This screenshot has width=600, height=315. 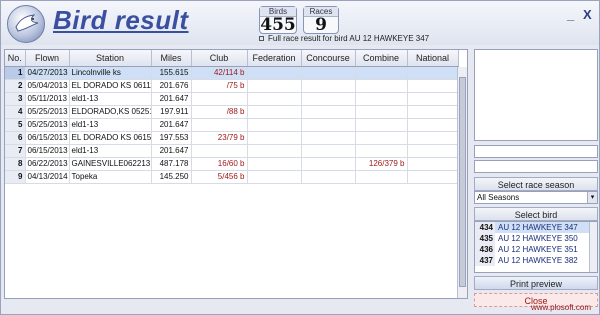 I want to click on cell-no: 4, so click(x=15, y=112).